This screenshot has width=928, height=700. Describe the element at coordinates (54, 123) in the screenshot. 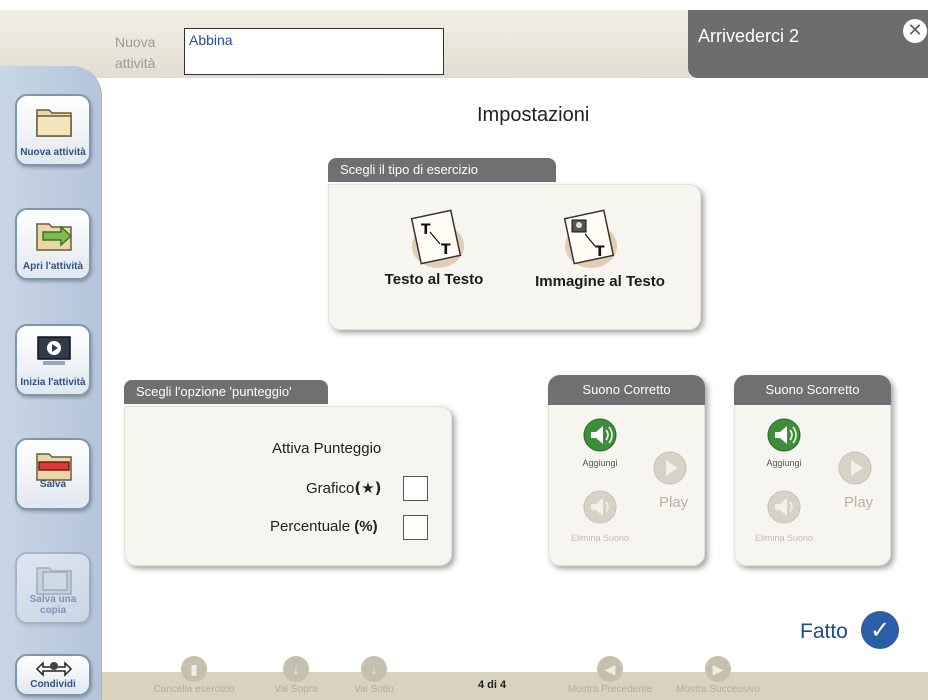

I see `folder-icon` at that location.